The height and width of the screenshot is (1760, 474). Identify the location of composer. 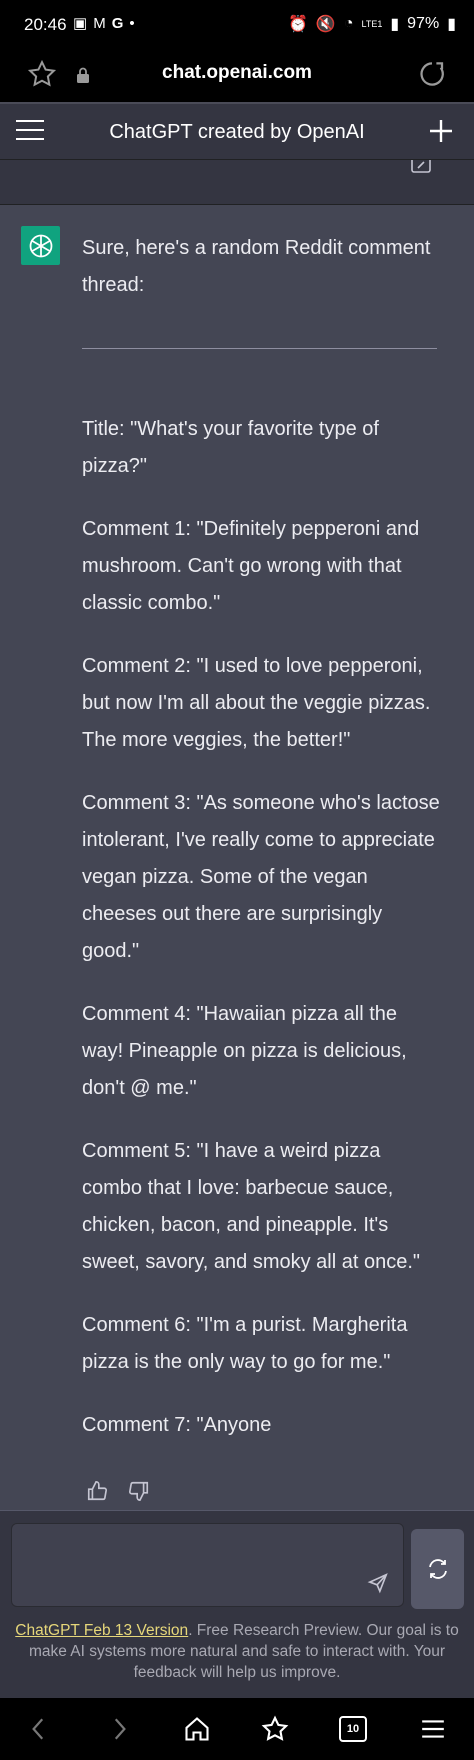
(237, 1565).